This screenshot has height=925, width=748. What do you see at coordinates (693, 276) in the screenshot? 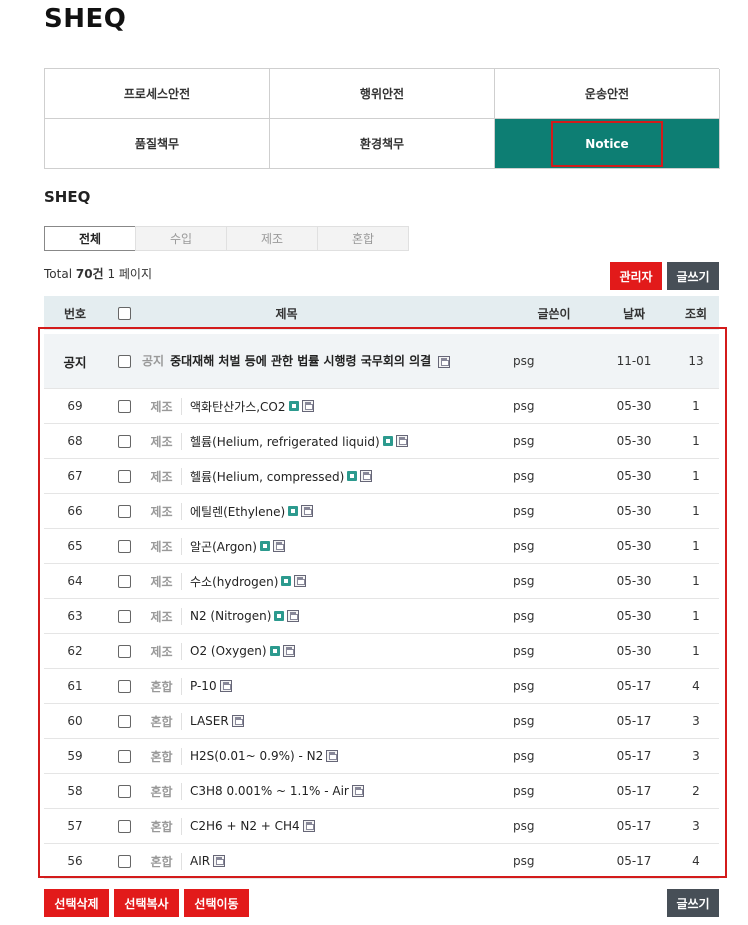
I see `write-button-top: 글쓰기` at bounding box center [693, 276].